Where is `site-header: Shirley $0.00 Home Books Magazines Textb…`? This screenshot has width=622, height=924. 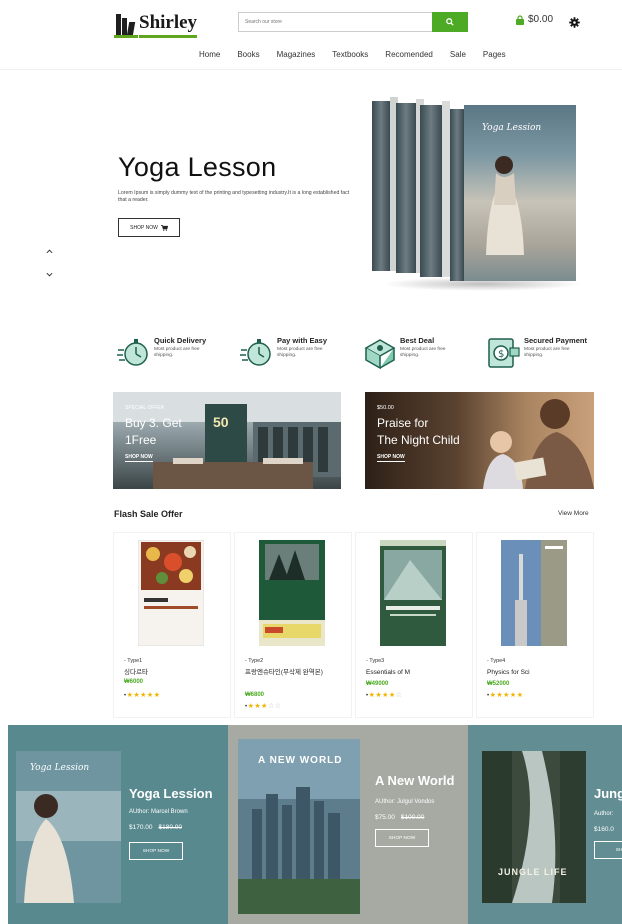
site-header: Shirley $0.00 Home Books Magazines Textb… is located at coordinates (311, 35).